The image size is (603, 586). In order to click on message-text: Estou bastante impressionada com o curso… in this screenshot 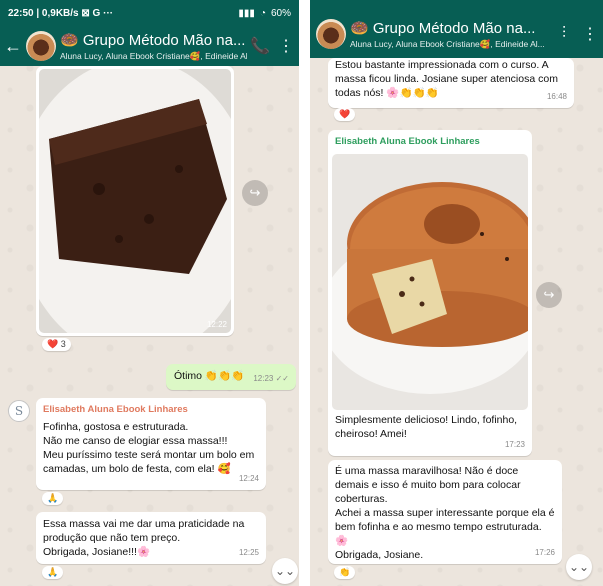, I will do `click(446, 79)`.